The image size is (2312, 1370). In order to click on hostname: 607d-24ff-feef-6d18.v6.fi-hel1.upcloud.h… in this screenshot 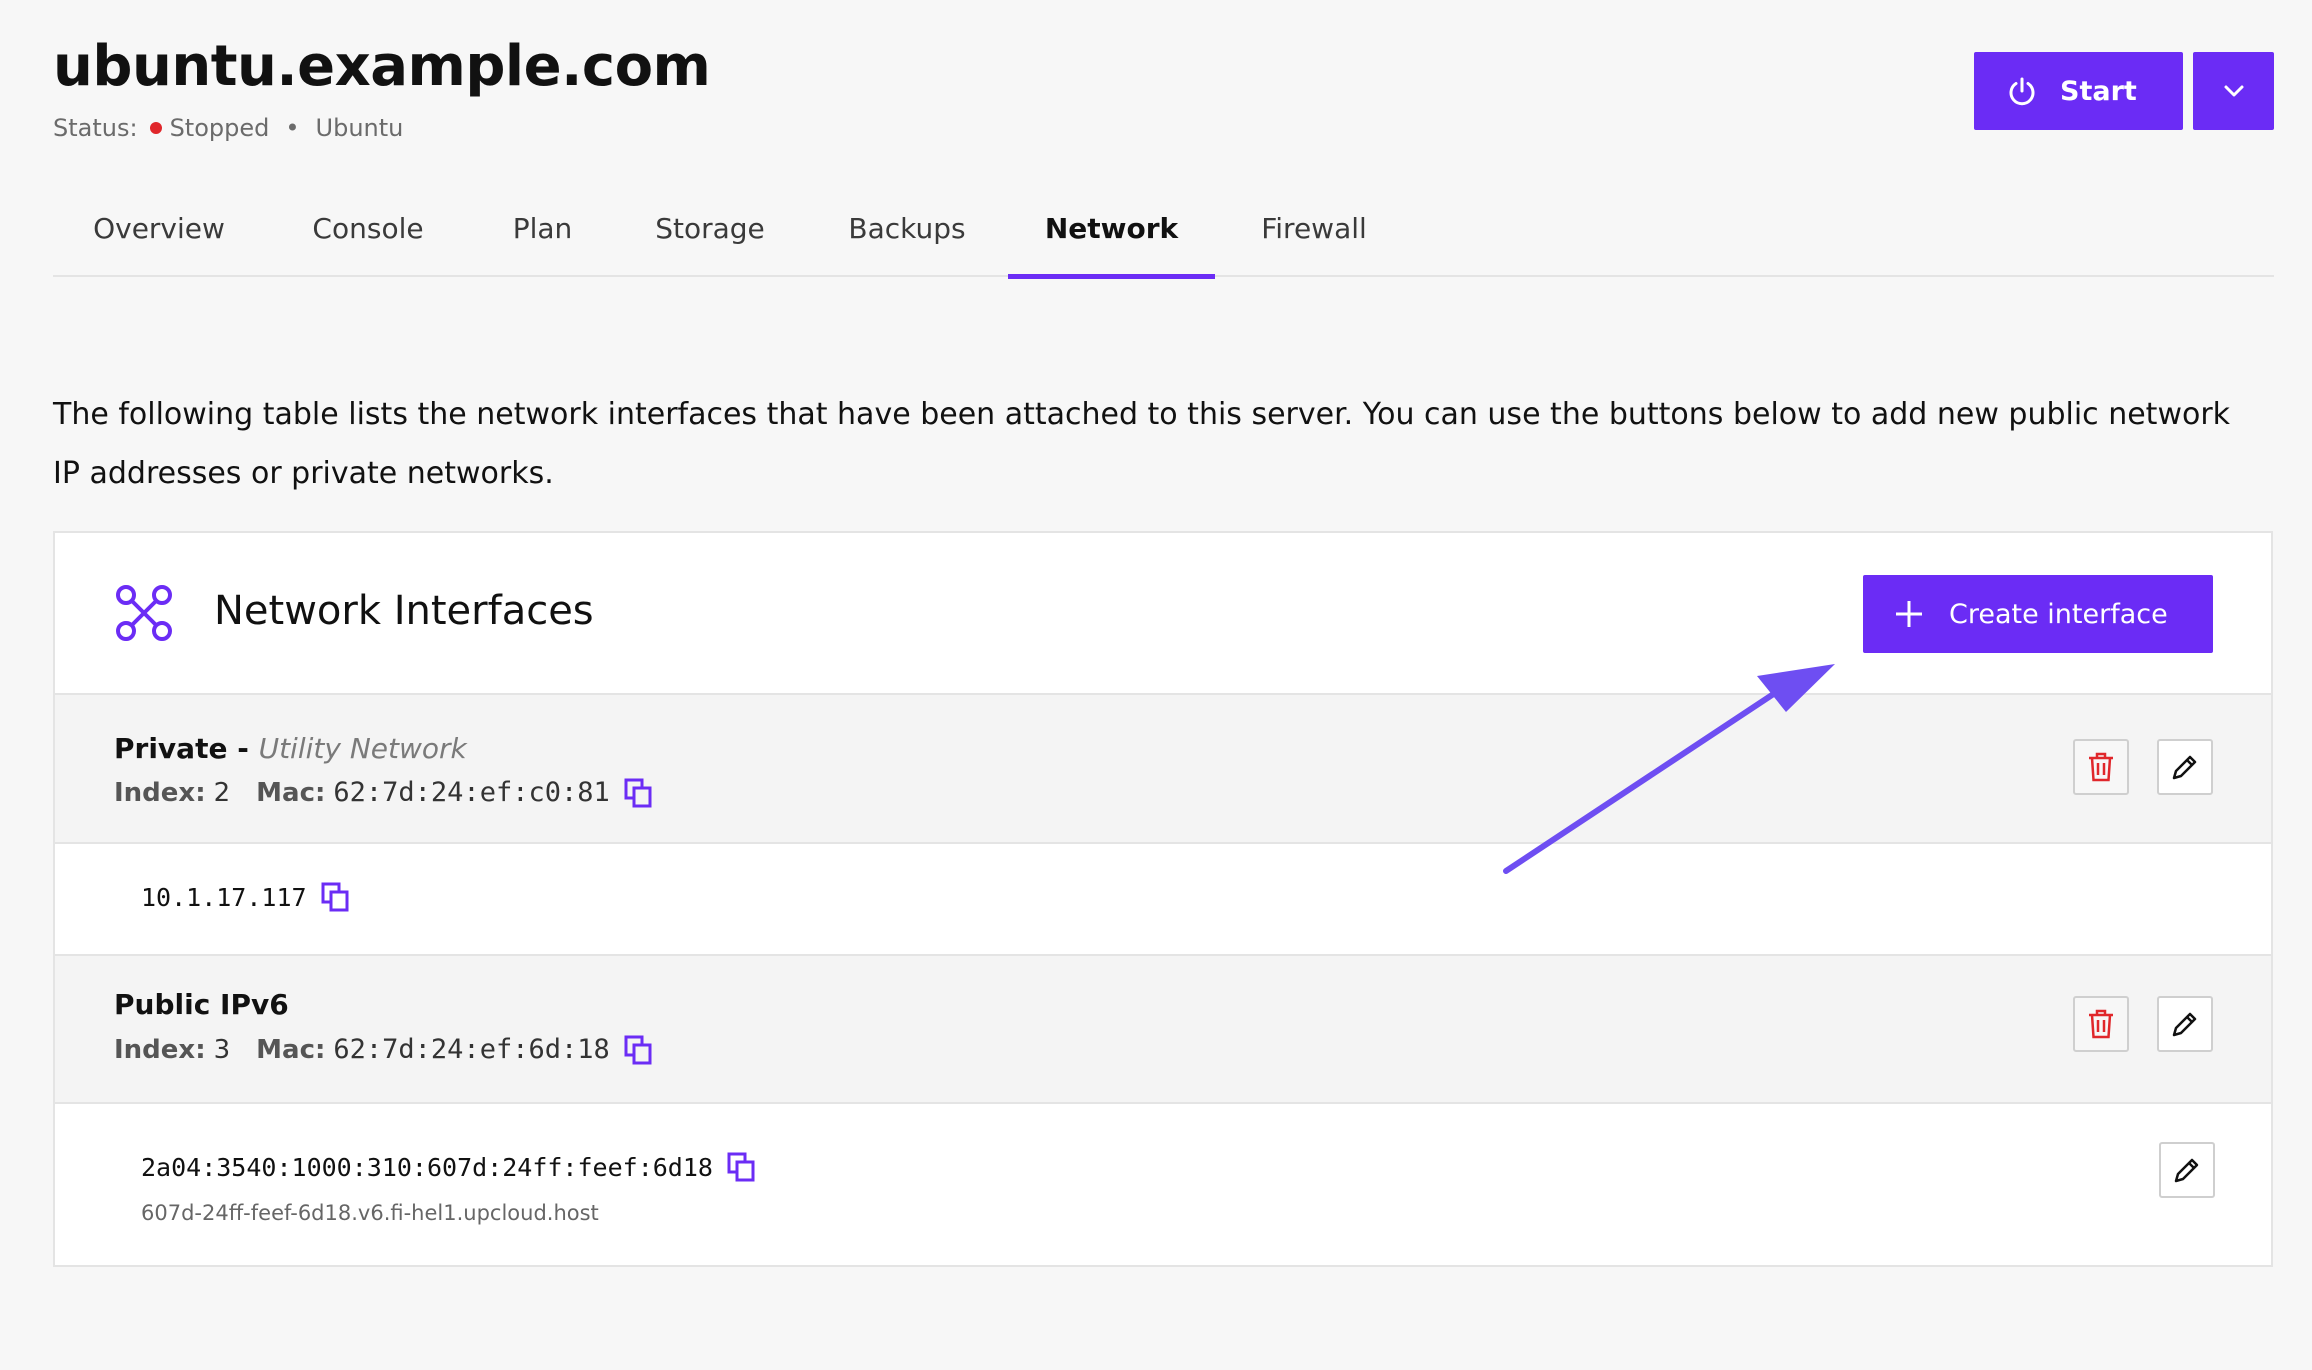, I will do `click(370, 1213)`.